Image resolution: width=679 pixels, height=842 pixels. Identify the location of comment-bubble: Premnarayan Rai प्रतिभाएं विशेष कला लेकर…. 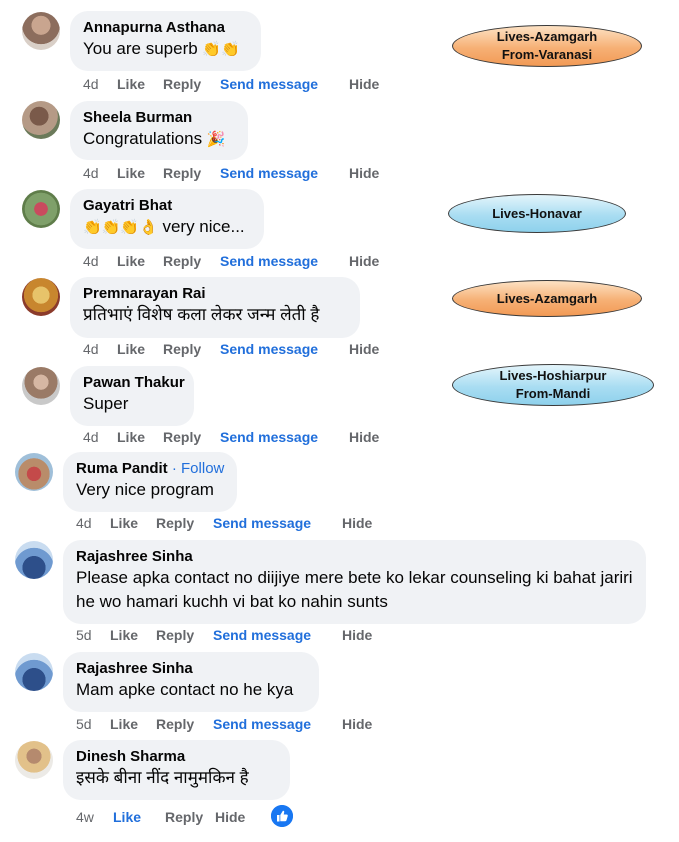
(215, 307).